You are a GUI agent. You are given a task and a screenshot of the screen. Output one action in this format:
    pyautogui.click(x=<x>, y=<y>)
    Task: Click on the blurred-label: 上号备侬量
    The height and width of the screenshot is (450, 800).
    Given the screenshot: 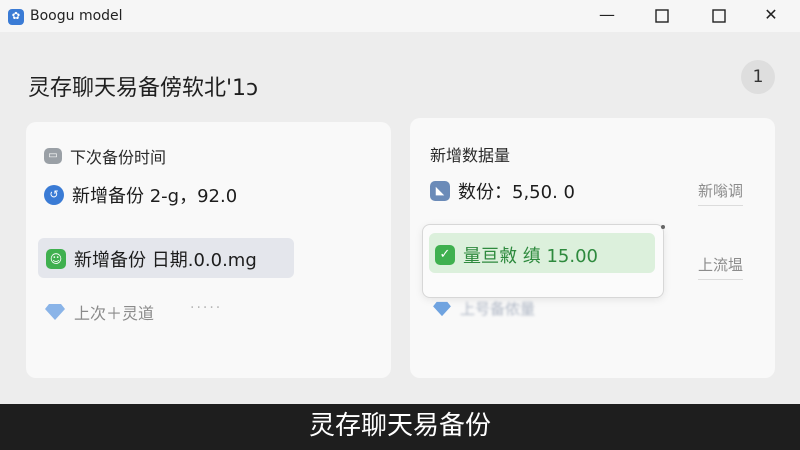 What is the action you would take?
    pyautogui.click(x=498, y=309)
    